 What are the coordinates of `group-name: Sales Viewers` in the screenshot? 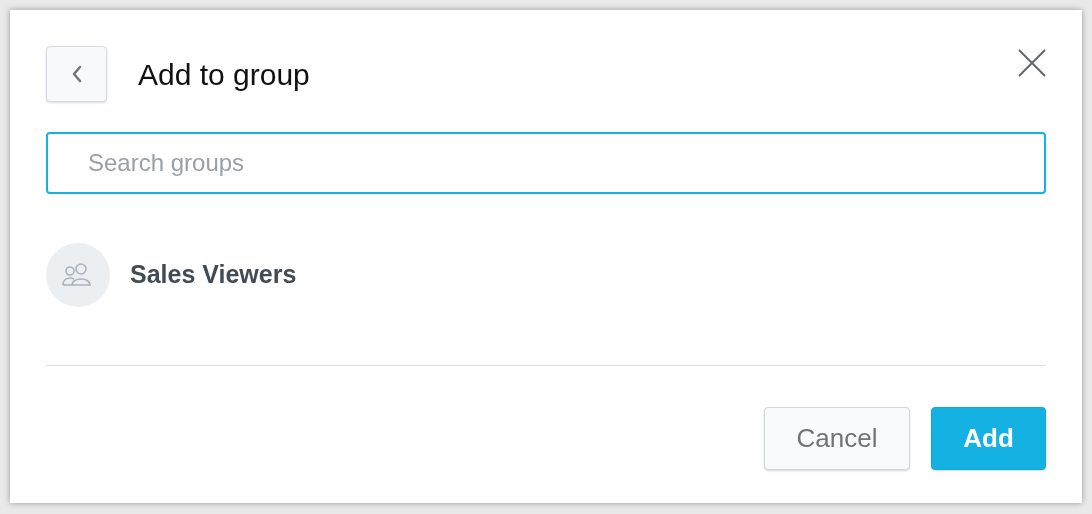 It's located at (213, 275).